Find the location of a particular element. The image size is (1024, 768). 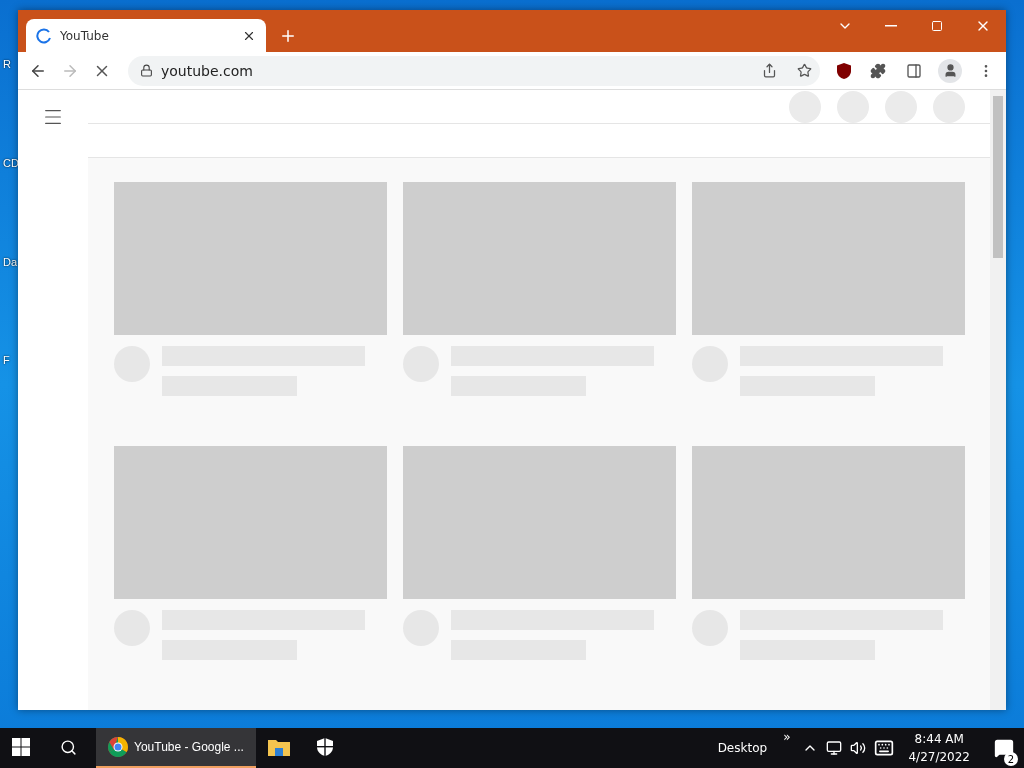

toolbar-chevron: » is located at coordinates (787, 737).